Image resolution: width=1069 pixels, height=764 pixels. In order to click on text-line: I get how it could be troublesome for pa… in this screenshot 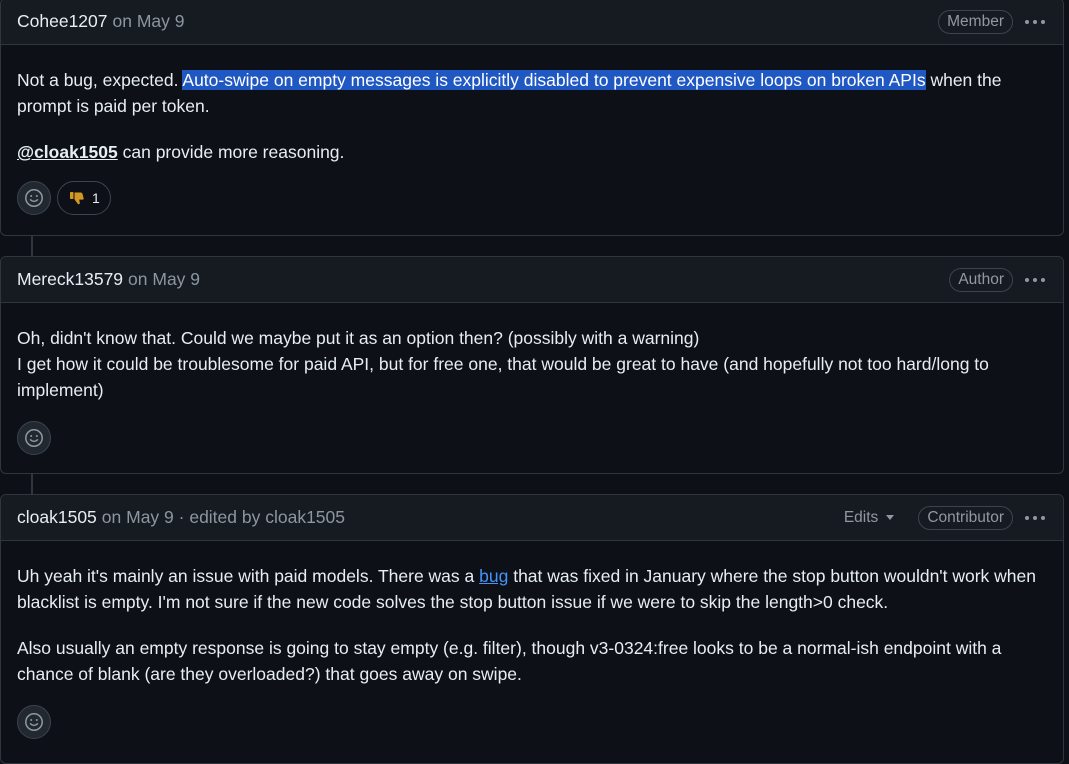, I will do `click(503, 377)`.